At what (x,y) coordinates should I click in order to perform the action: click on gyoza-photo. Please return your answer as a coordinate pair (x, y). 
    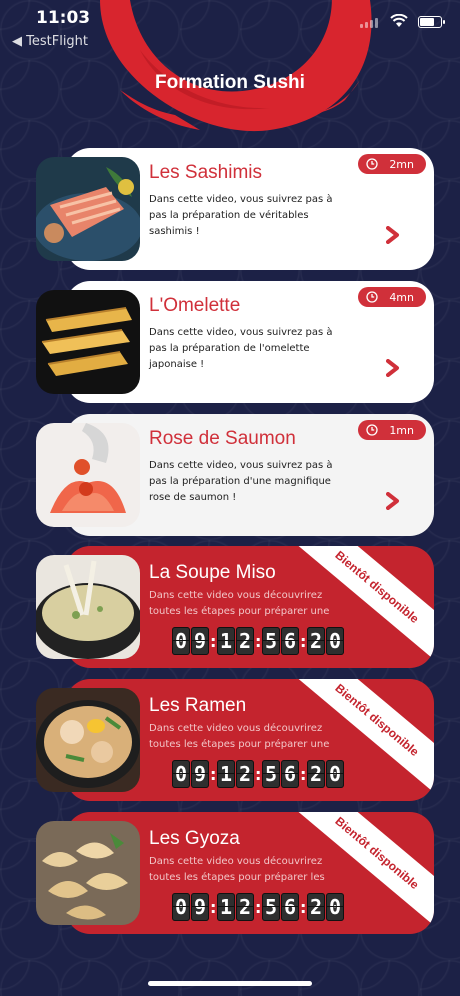
    Looking at the image, I should click on (88, 873).